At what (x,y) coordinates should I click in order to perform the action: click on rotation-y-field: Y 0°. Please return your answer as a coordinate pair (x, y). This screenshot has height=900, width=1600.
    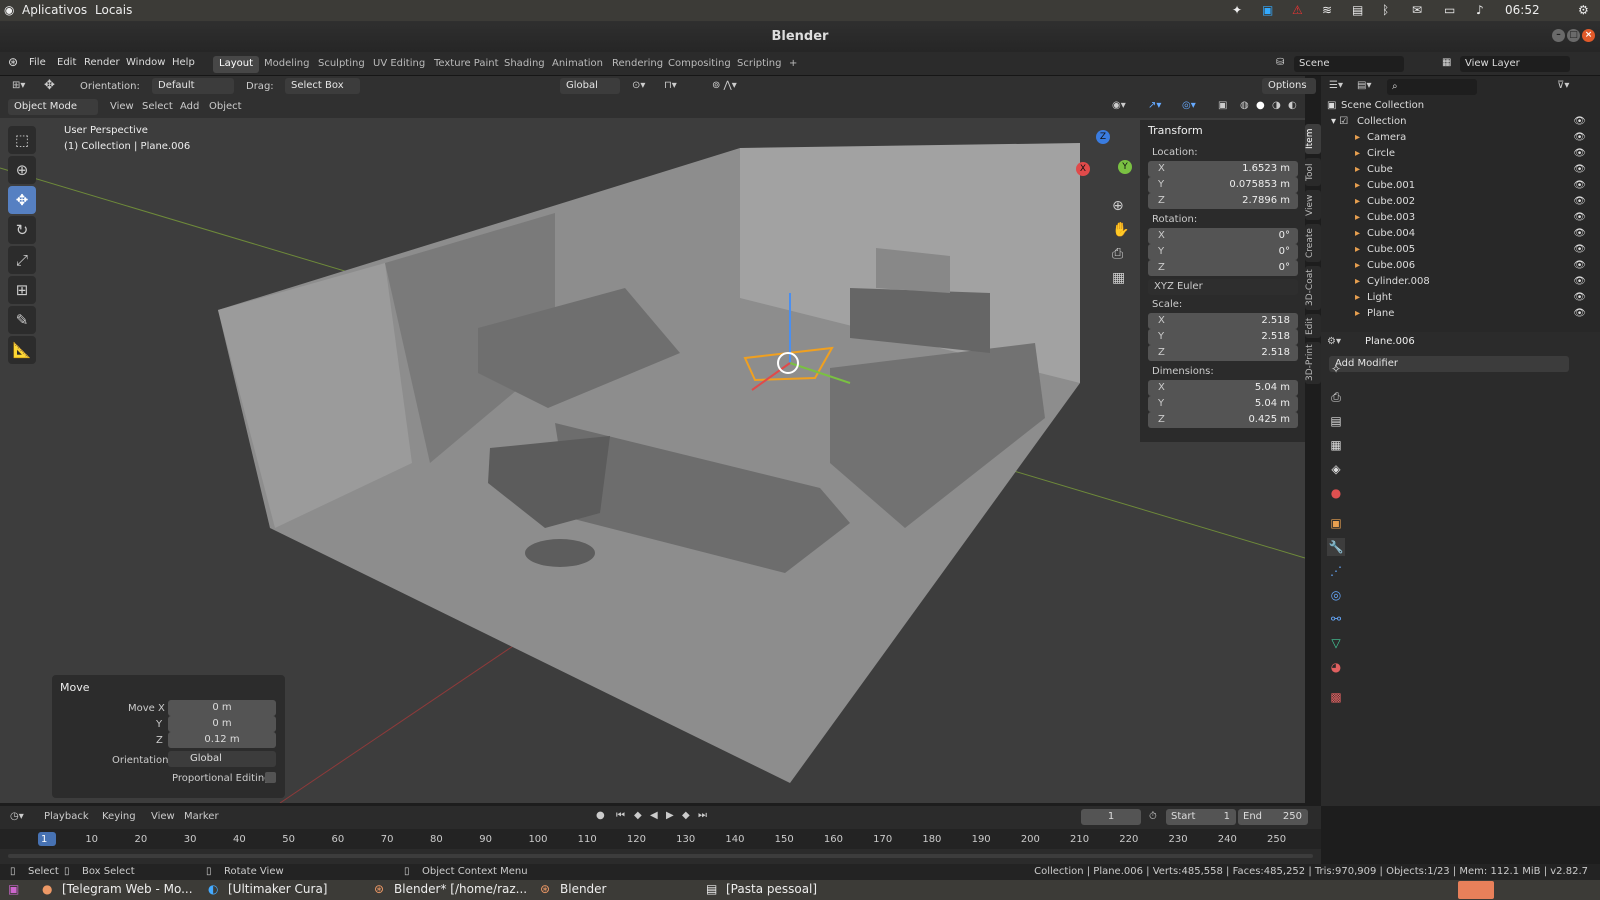
    Looking at the image, I should click on (1223, 252).